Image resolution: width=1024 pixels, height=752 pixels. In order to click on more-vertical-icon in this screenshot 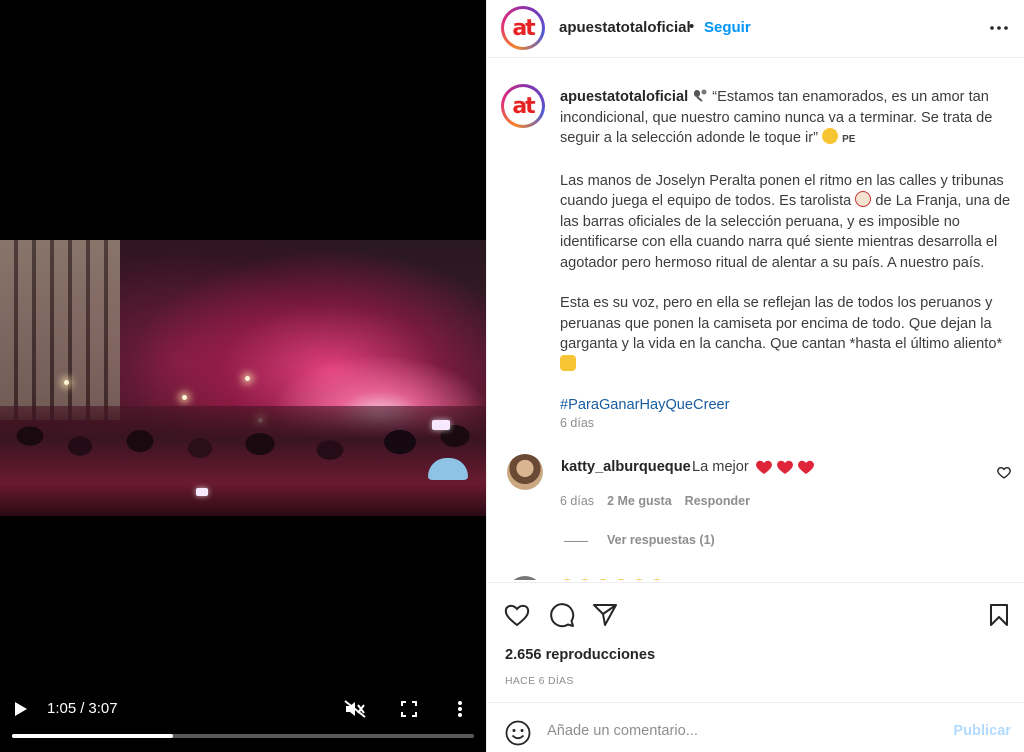, I will do `click(460, 709)`.